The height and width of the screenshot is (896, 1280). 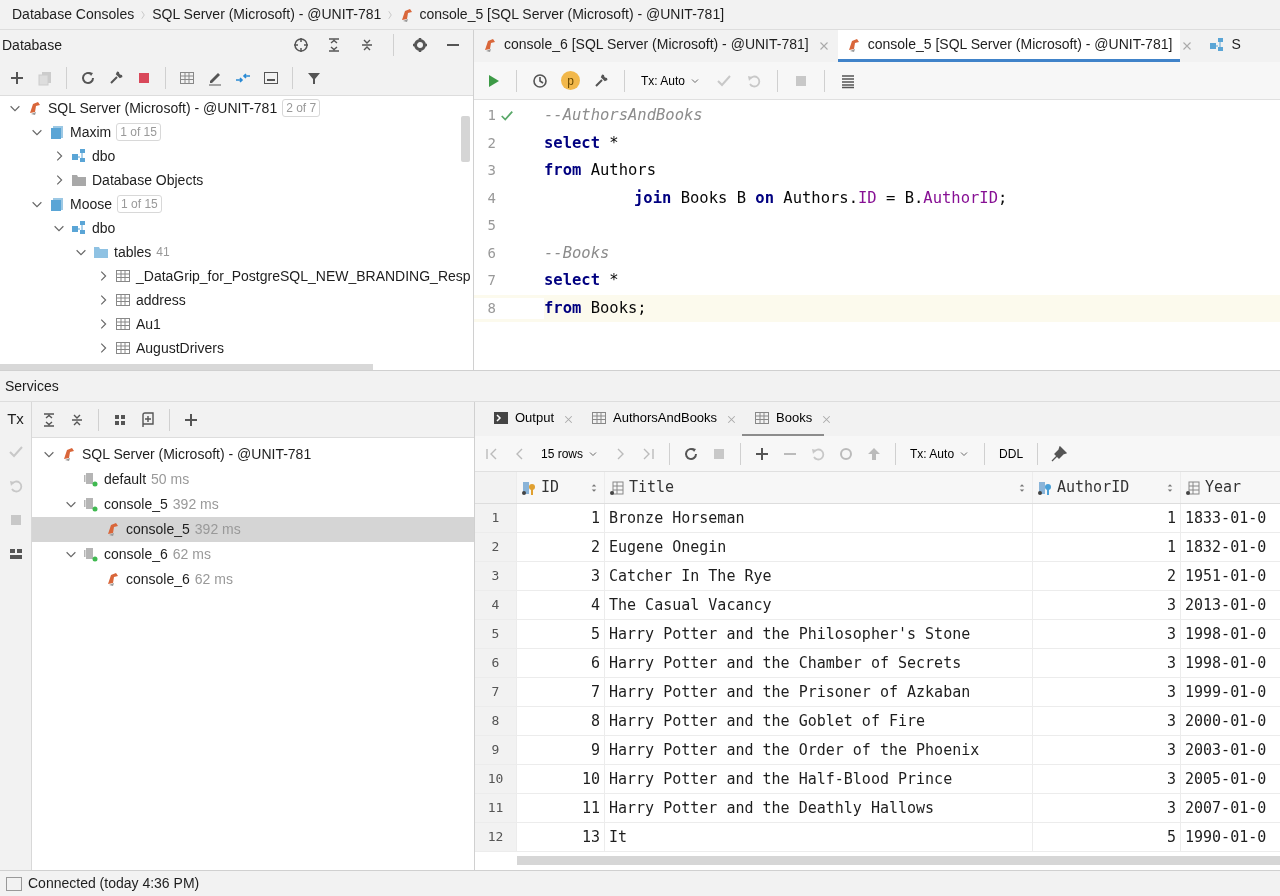 What do you see at coordinates (491, 253) in the screenshot?
I see `line-number: 6` at bounding box center [491, 253].